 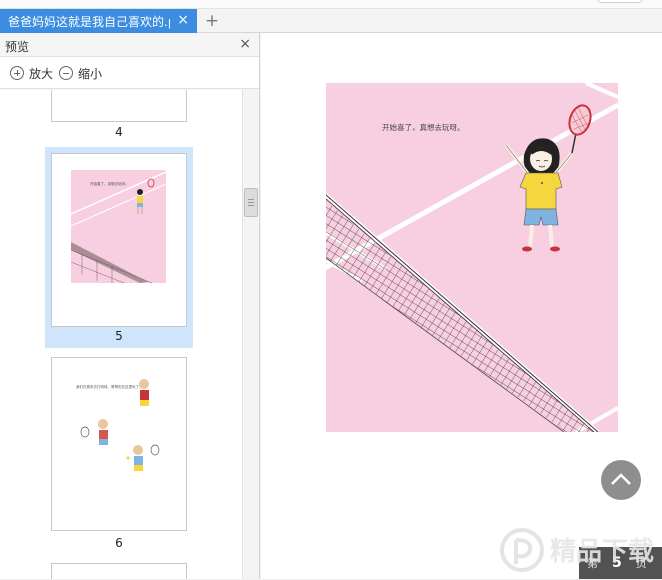 What do you see at coordinates (548, 178) in the screenshot?
I see `girl-illustration` at bounding box center [548, 178].